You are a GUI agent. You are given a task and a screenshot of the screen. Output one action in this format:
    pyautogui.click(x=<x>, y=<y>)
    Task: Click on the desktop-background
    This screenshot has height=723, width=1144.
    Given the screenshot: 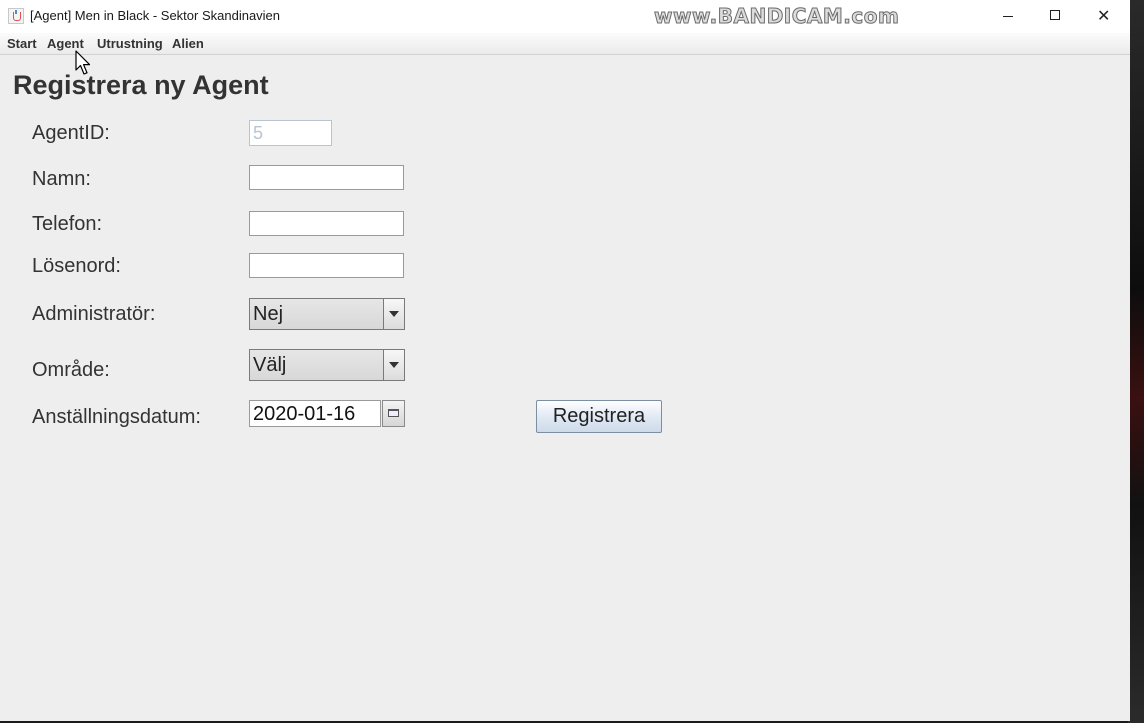 What is the action you would take?
    pyautogui.click(x=1136, y=361)
    